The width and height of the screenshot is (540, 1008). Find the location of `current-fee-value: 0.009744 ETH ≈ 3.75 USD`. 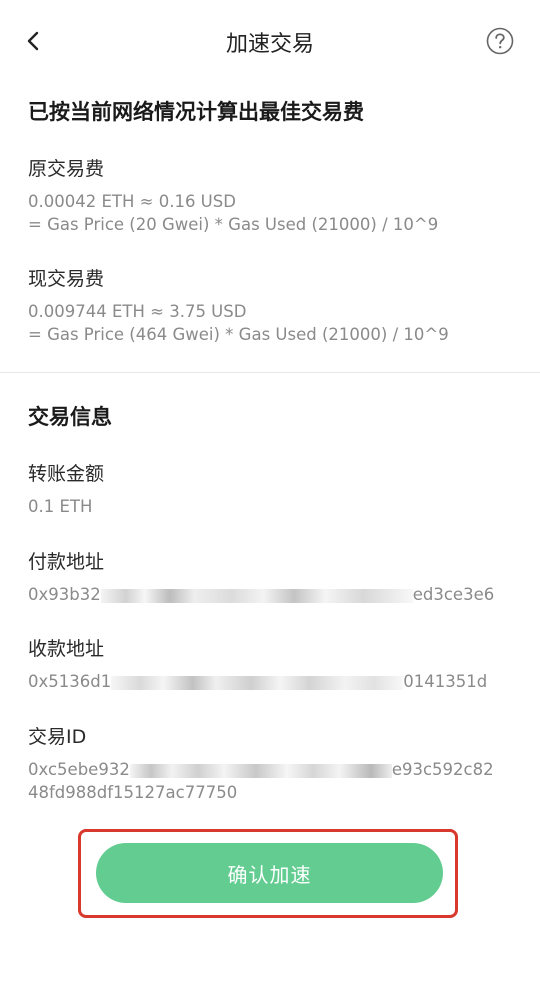

current-fee-value: 0.009744 ETH ≈ 3.75 USD is located at coordinates (137, 311).